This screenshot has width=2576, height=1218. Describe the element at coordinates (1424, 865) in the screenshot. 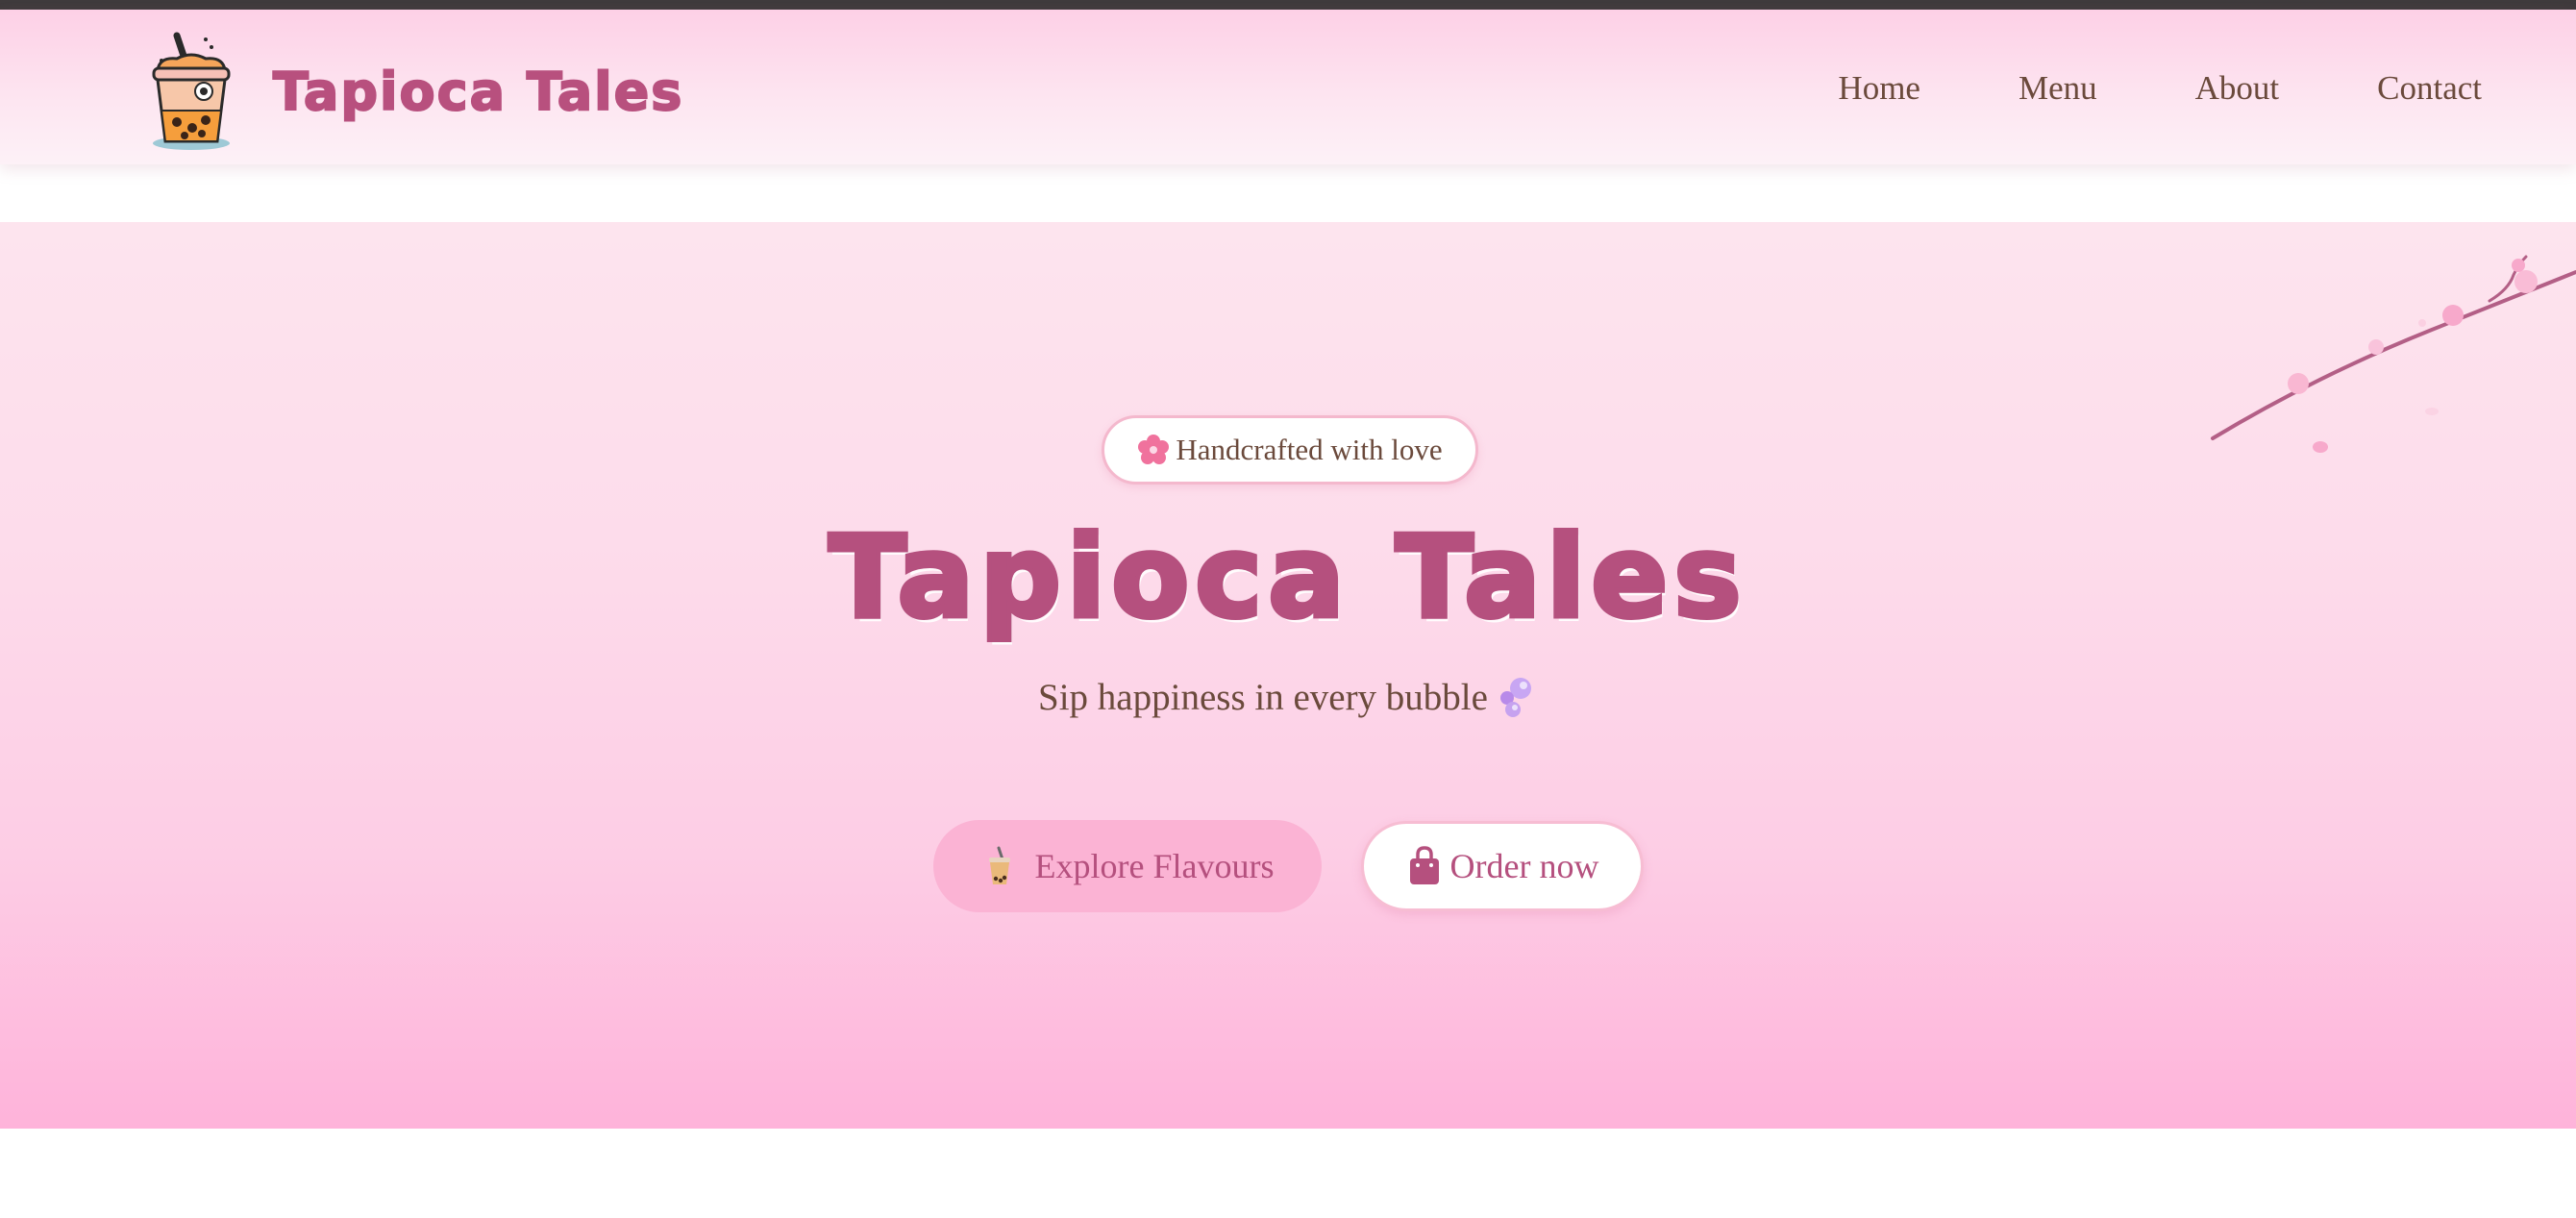

I see `shopping-bag-icon` at that location.